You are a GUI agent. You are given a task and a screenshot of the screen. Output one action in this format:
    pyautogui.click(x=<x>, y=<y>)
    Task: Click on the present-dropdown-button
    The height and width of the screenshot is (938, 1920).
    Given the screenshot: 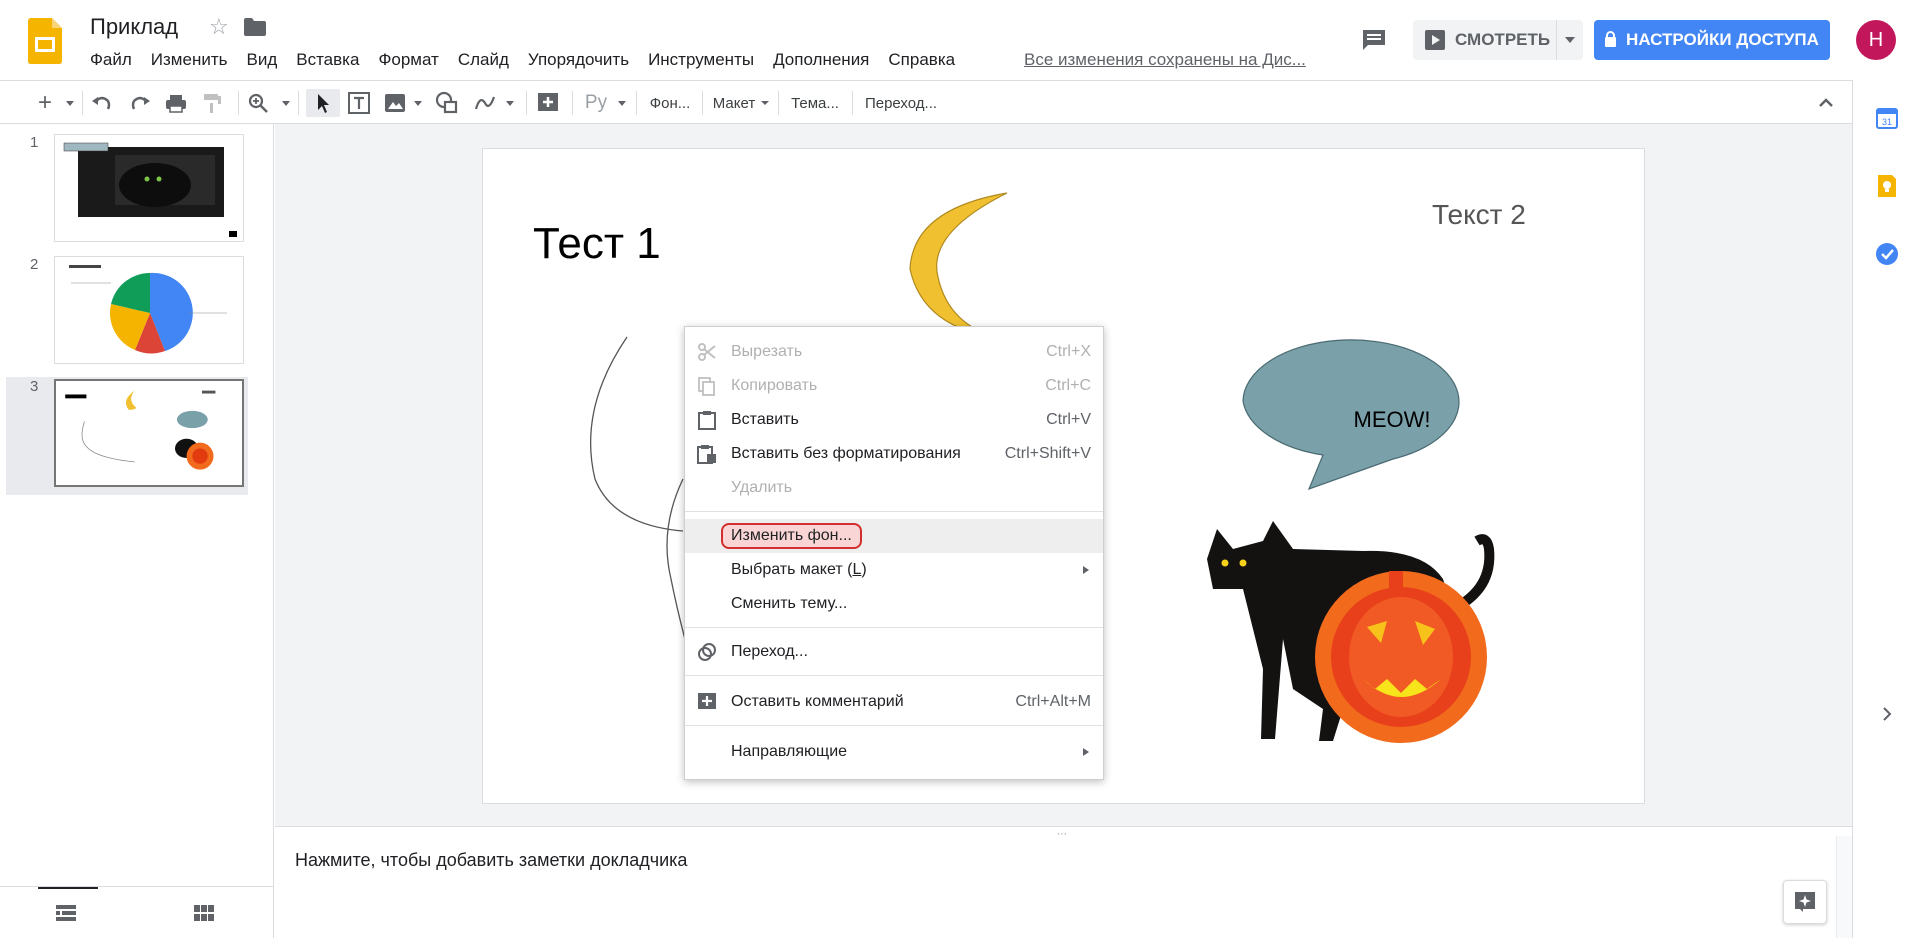 What is the action you would take?
    pyautogui.click(x=1569, y=40)
    